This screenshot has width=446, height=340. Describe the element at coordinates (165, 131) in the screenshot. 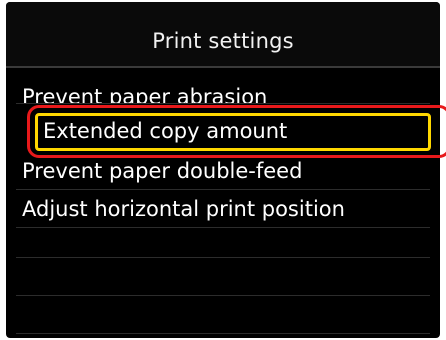

I see `menu-item-label: Extended copy amount` at that location.